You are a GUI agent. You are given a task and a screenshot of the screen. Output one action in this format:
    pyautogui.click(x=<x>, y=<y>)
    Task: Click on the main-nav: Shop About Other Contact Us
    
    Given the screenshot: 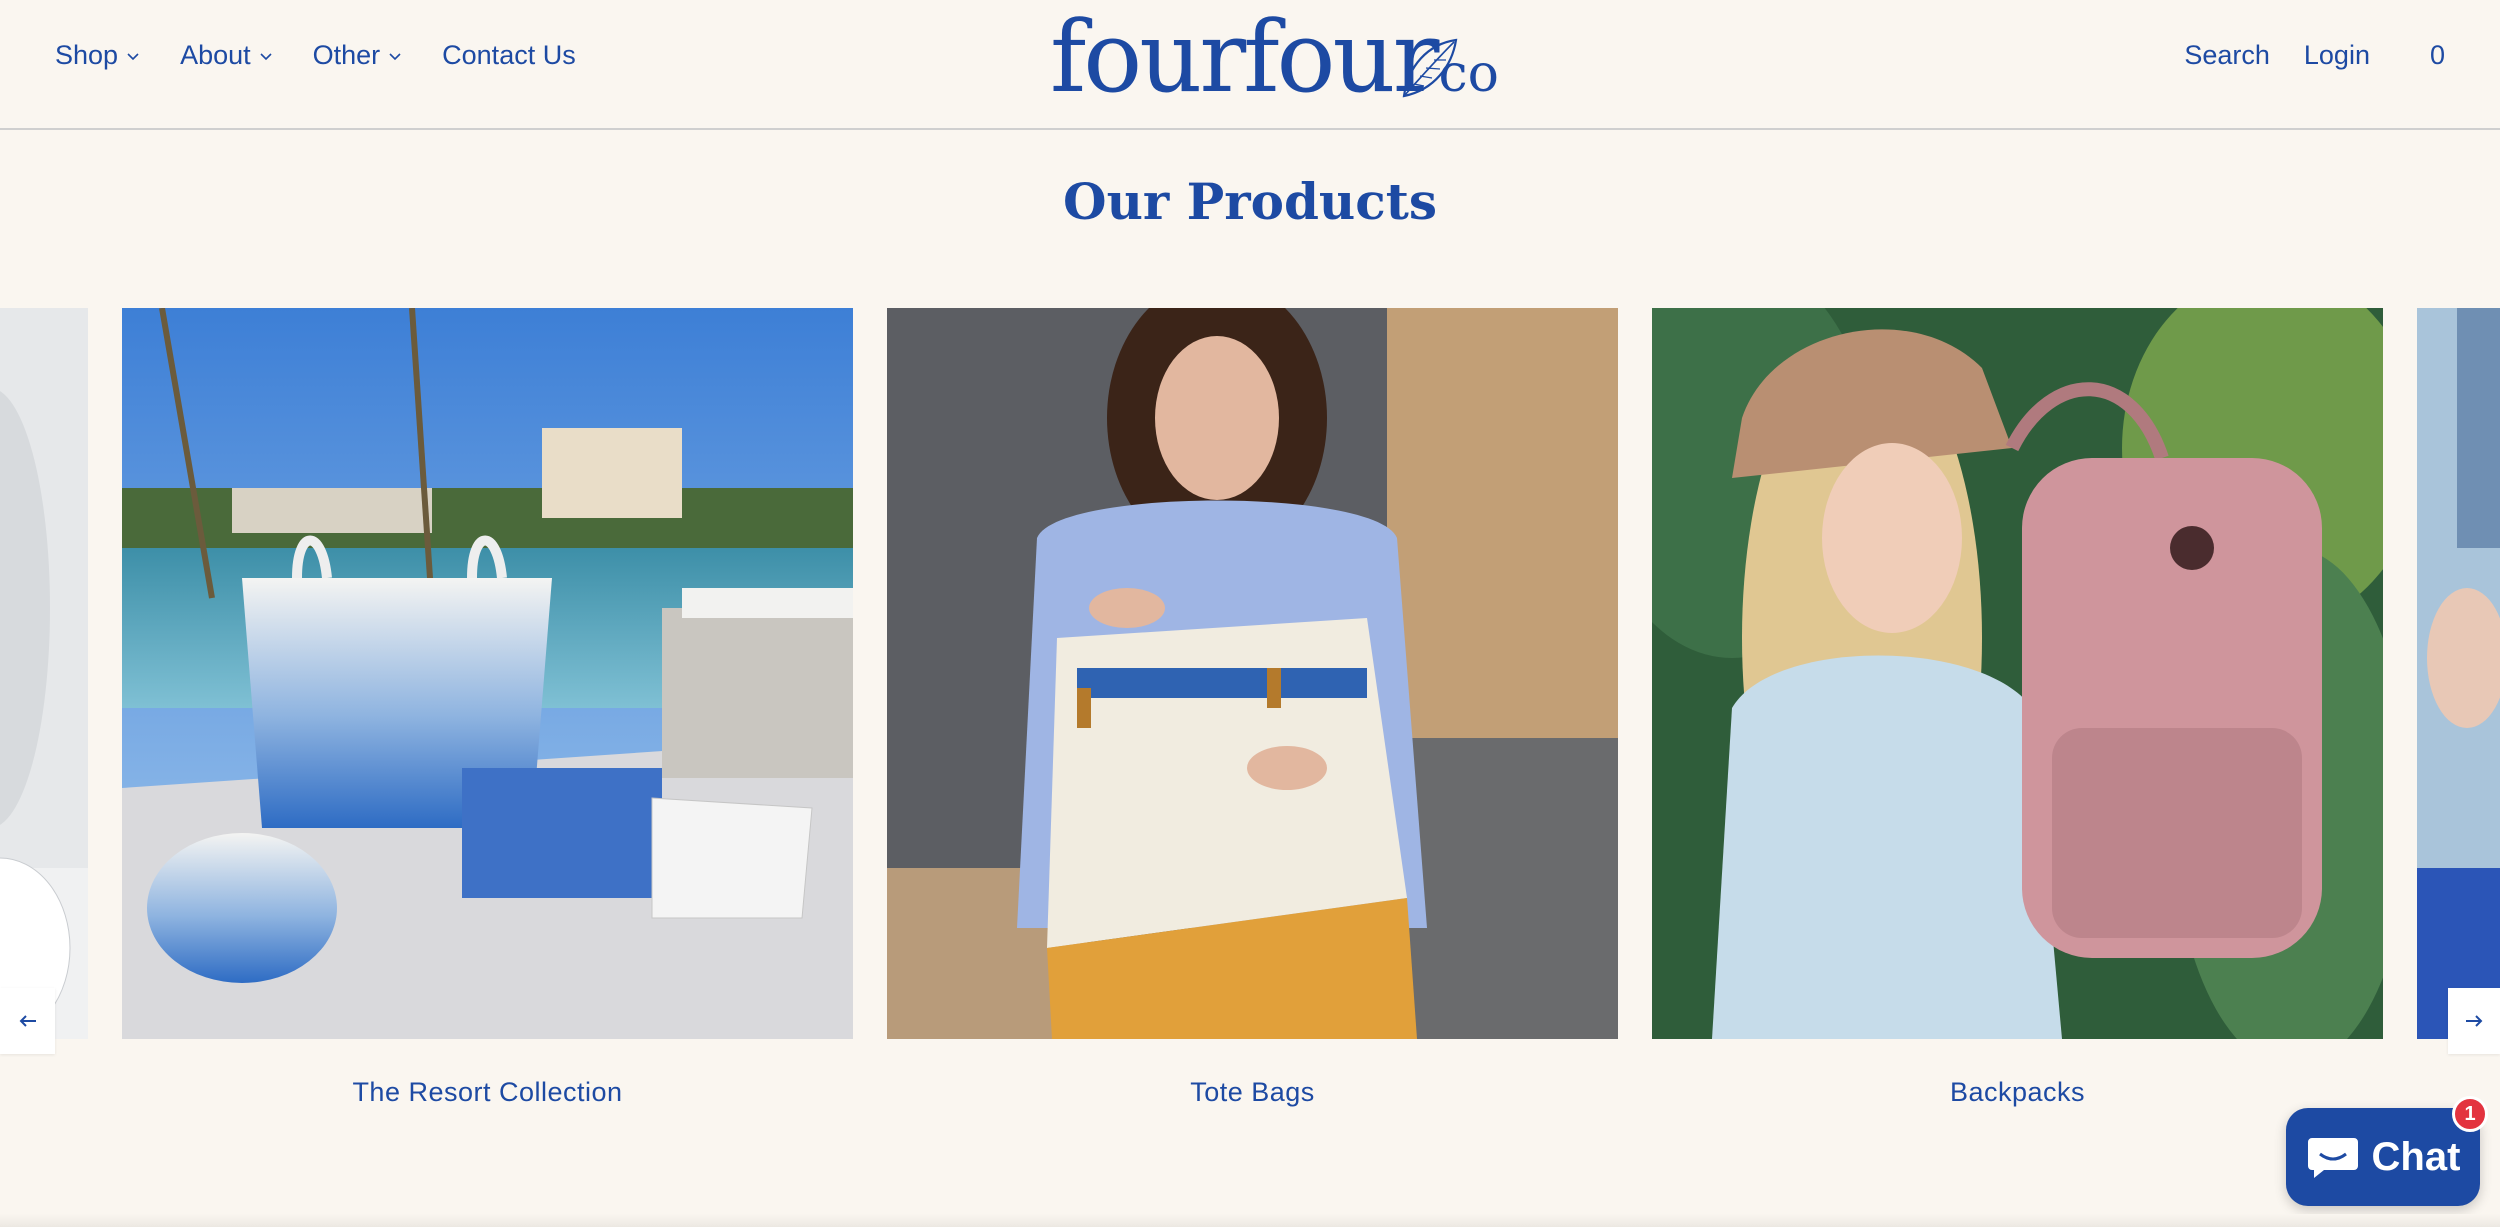 What is the action you would take?
    pyautogui.click(x=335, y=55)
    